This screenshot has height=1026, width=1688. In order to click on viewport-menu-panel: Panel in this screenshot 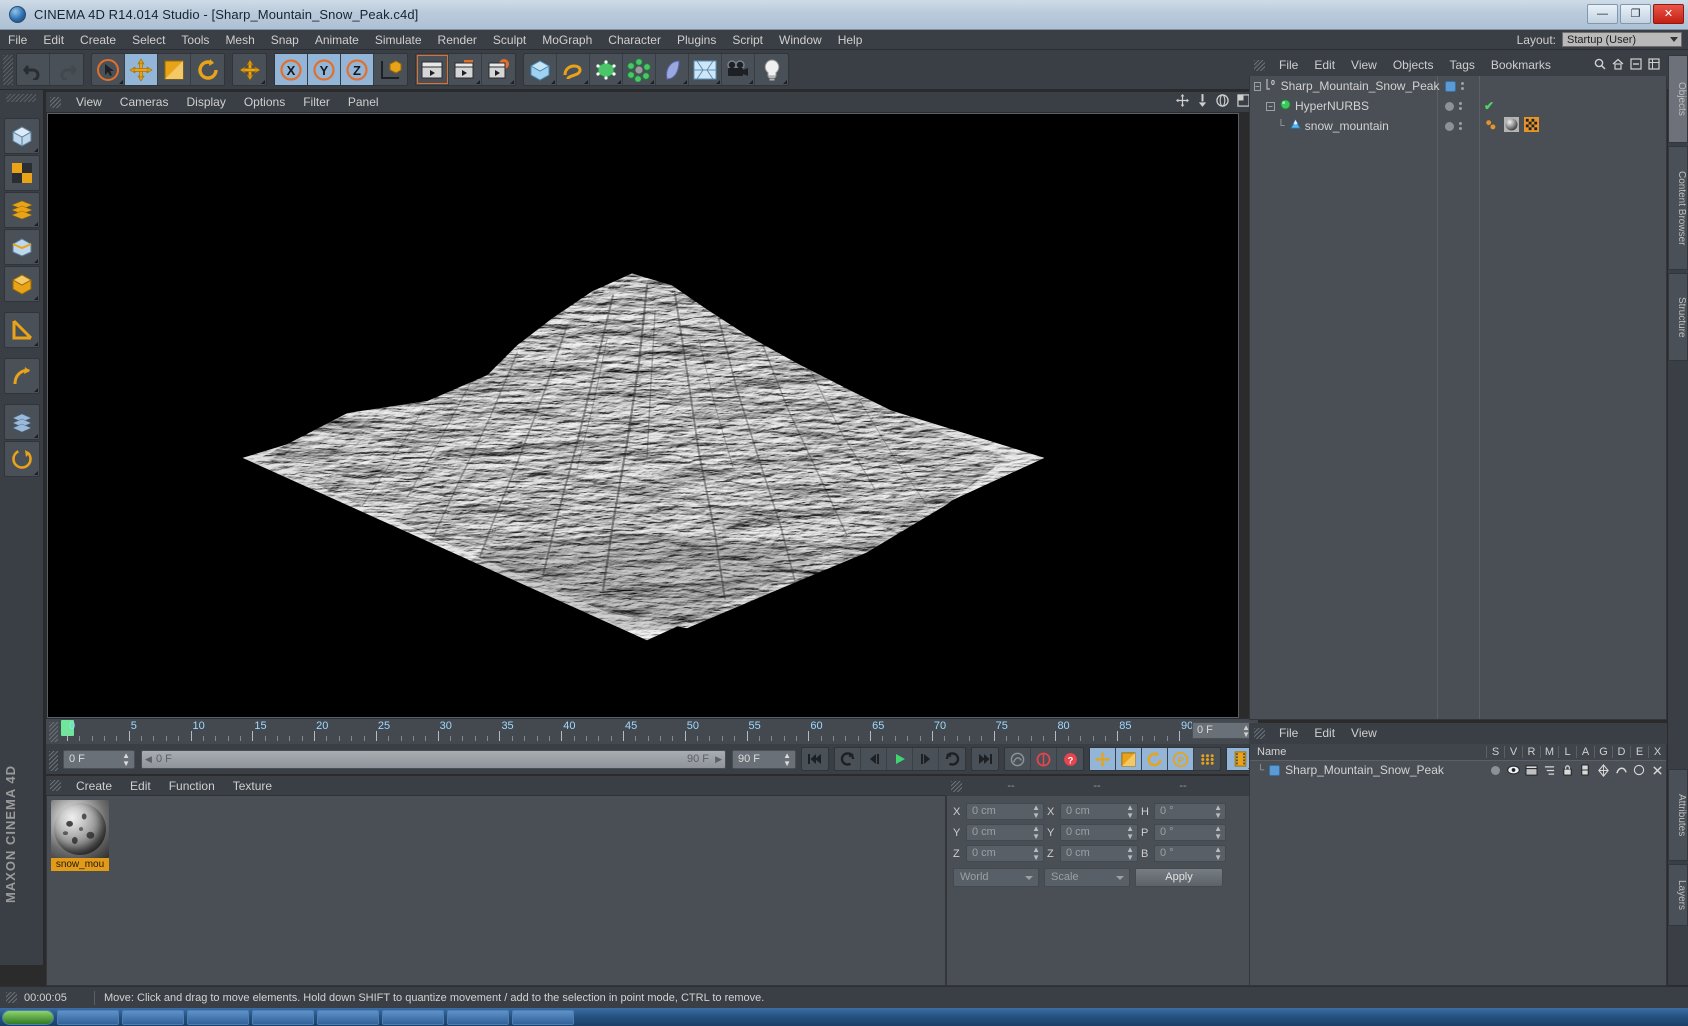, I will do `click(363, 102)`.